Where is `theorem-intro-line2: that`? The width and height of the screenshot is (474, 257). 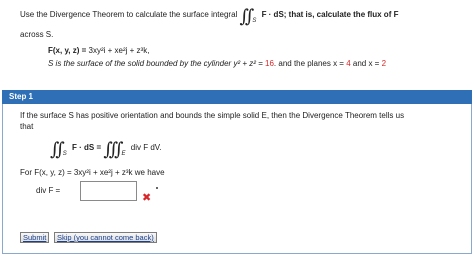 theorem-intro-line2: that is located at coordinates (27, 126).